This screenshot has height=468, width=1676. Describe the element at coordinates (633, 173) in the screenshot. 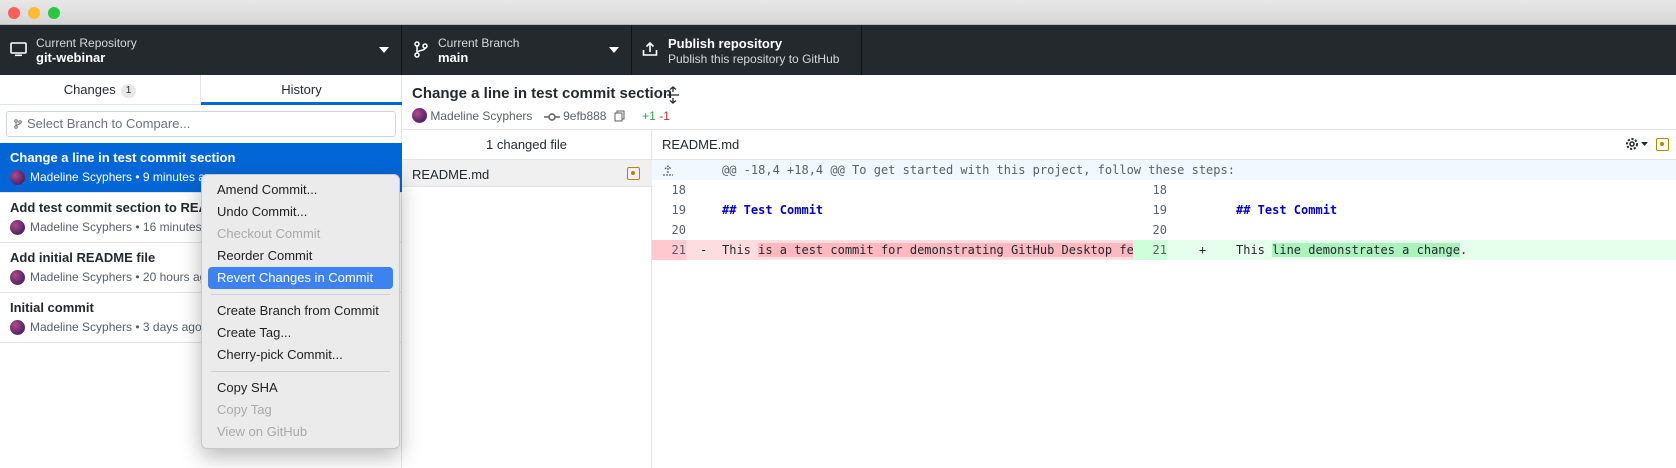

I see `file-modified-icon` at that location.